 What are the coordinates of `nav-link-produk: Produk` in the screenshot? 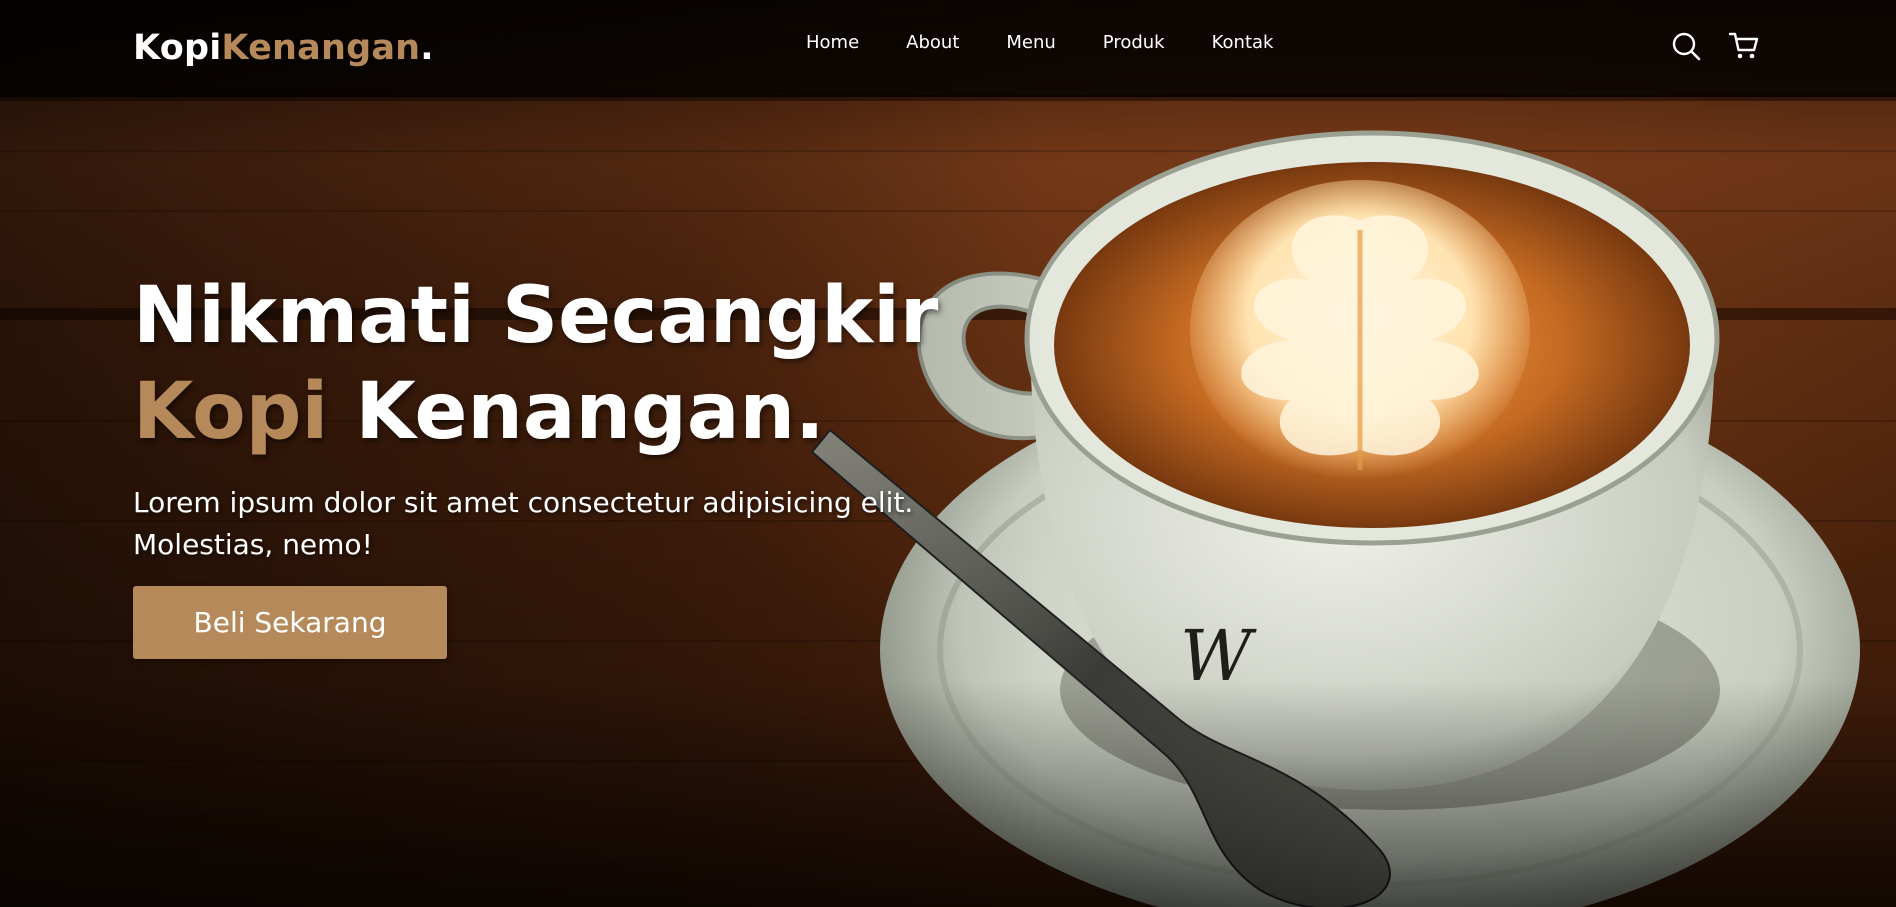 It's located at (1134, 42).